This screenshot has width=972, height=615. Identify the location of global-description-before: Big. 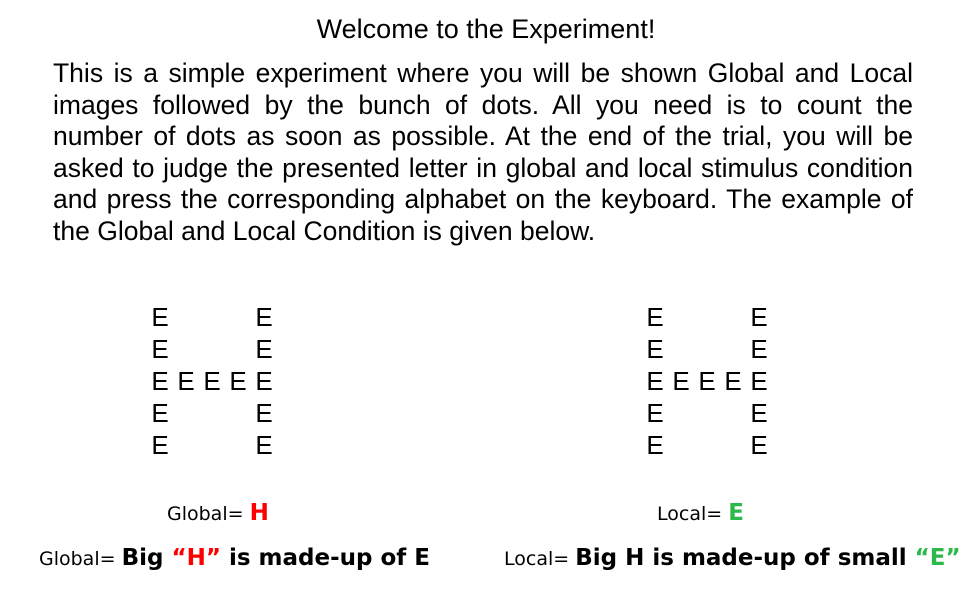
(146, 558).